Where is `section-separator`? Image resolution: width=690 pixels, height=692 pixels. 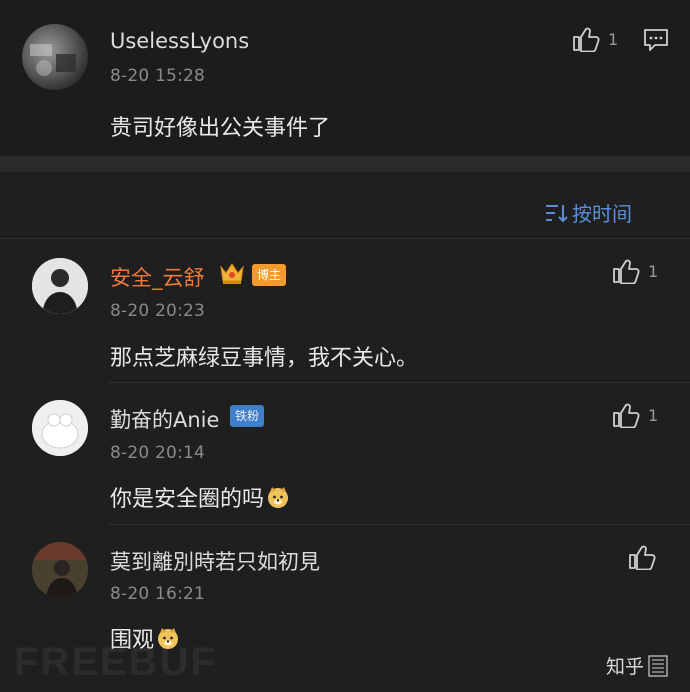 section-separator is located at coordinates (345, 164).